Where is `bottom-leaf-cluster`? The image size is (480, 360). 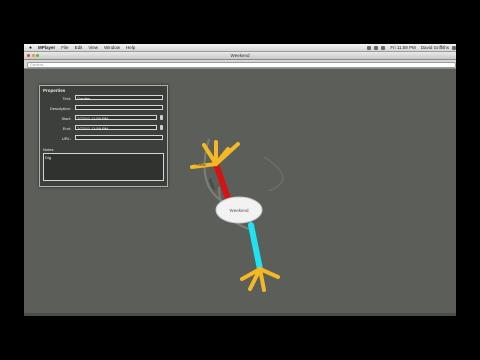
bottom-leaf-cluster is located at coordinates (260, 279).